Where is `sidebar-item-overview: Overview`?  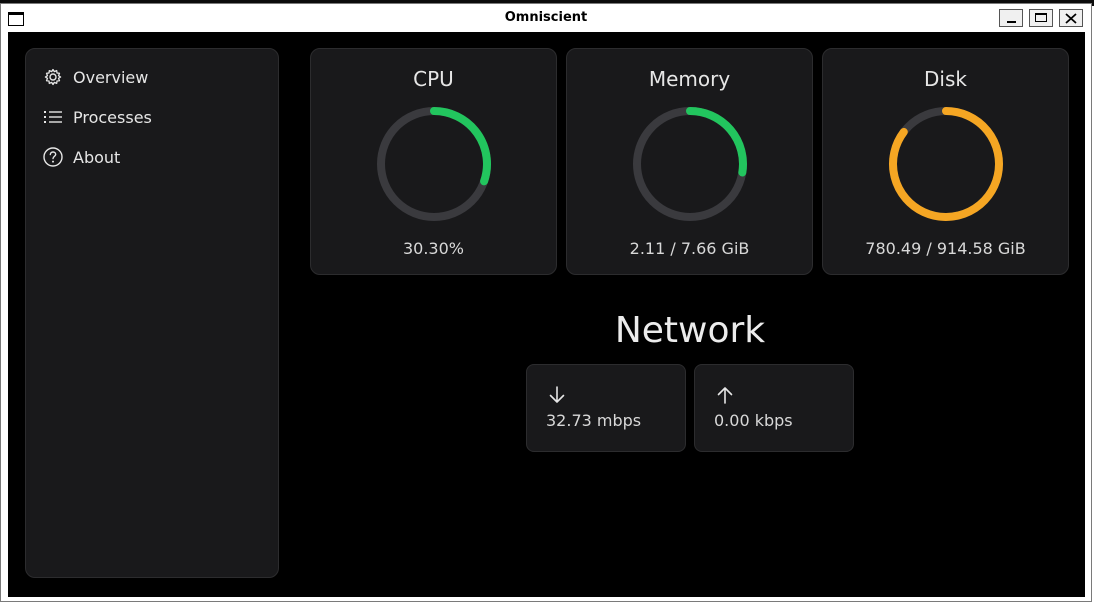 sidebar-item-overview: Overview is located at coordinates (95, 77).